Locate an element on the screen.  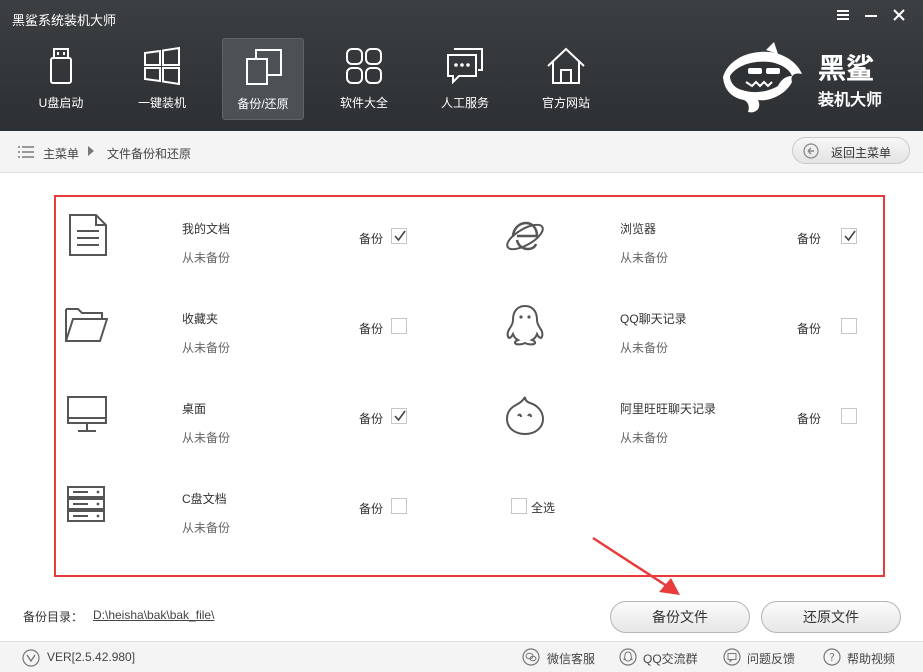
logo-text-main: 黑鲨 is located at coordinates (846, 68).